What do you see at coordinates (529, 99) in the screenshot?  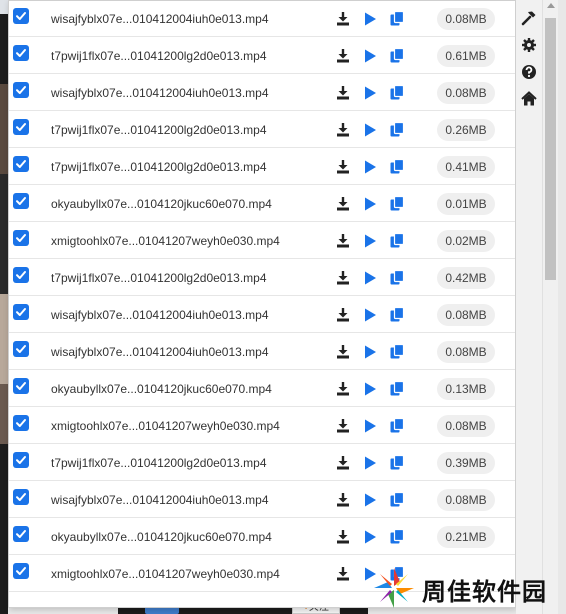 I see `home-icon` at bounding box center [529, 99].